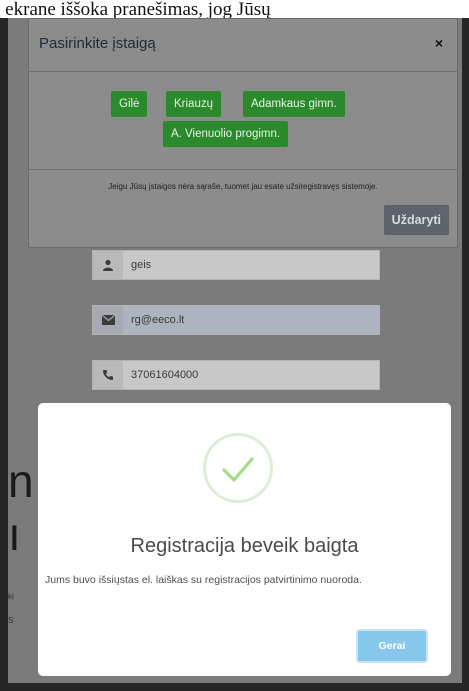  Describe the element at coordinates (158, 320) in the screenshot. I see `email-value: rg@eeco.lt` at that location.